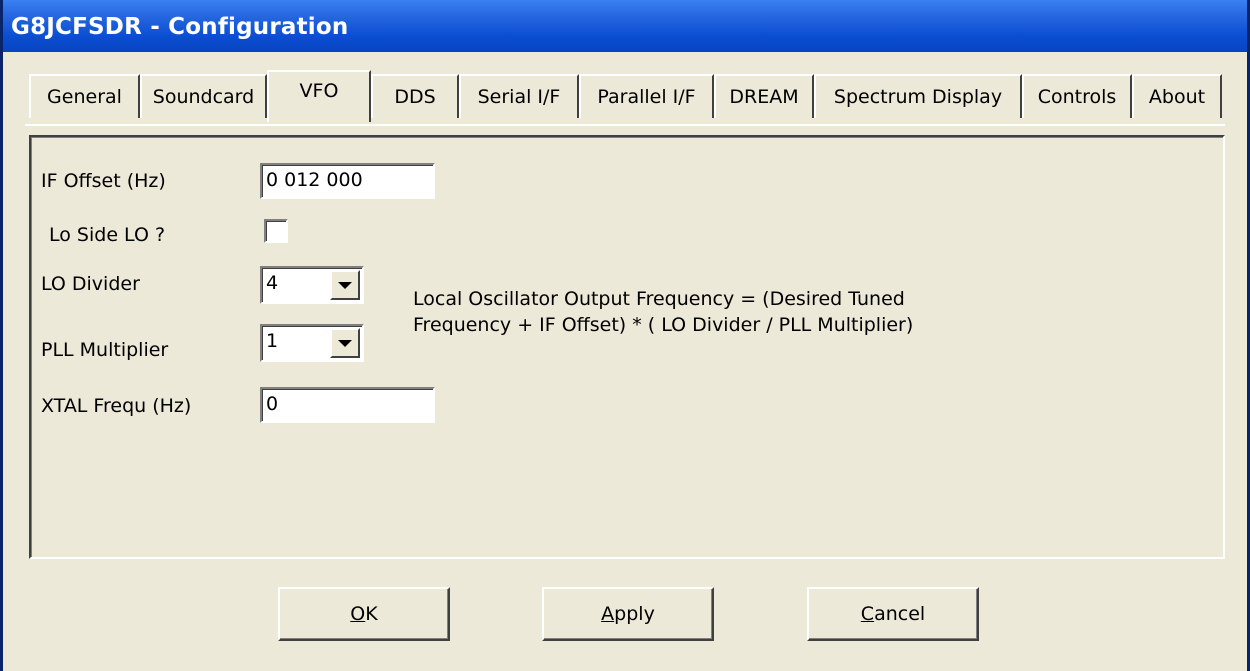 The image size is (1250, 671). I want to click on lo-divider-dropdown-button, so click(345, 285).